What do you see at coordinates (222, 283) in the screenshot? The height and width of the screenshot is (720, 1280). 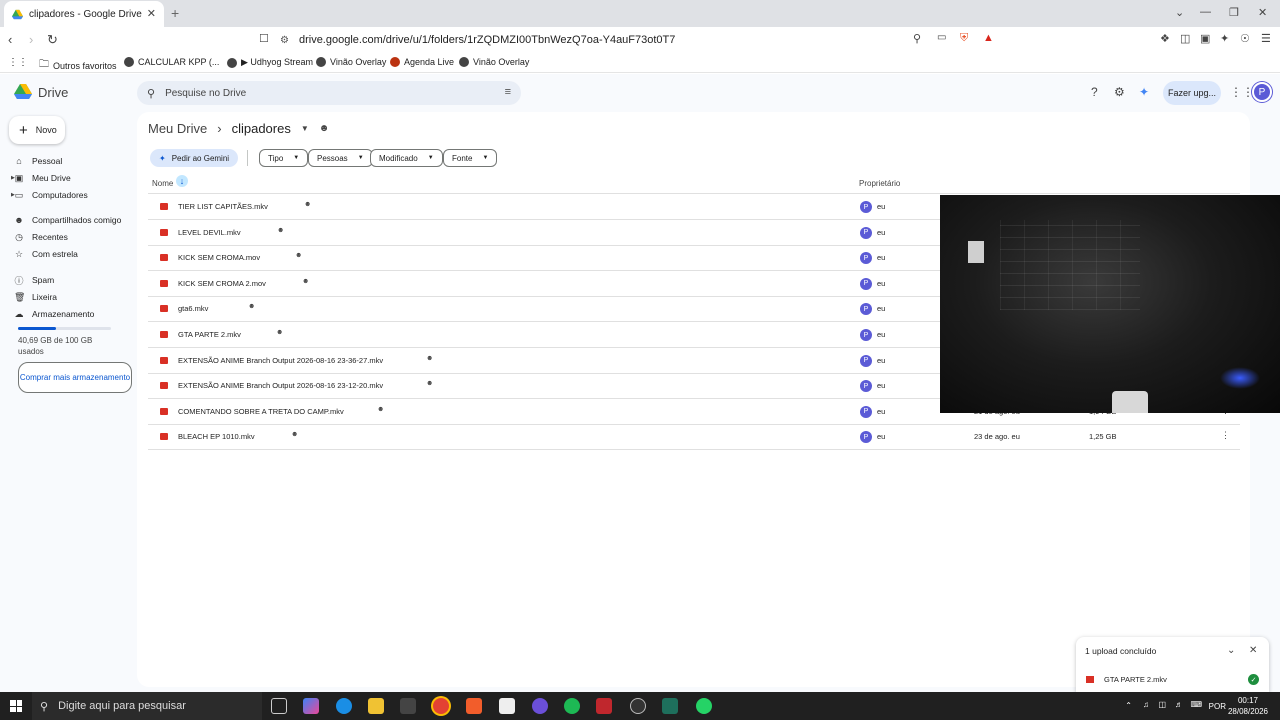 I see `file-name: KICK SEM CROMA 2.mov` at bounding box center [222, 283].